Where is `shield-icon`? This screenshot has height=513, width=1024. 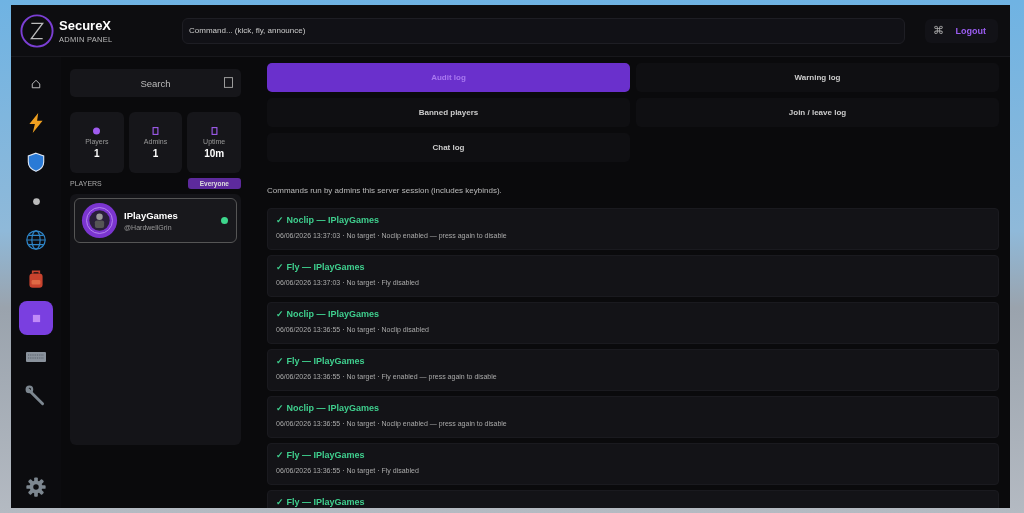
shield-icon is located at coordinates (36, 162).